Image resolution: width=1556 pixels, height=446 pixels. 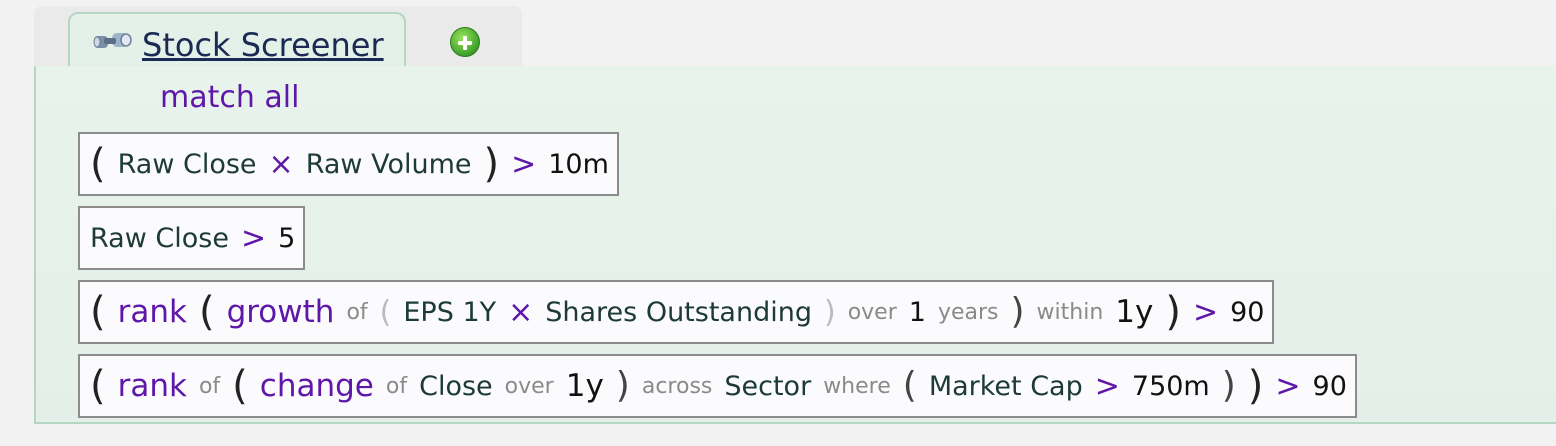 What do you see at coordinates (1006, 386) in the screenshot?
I see `field-market-cap: Market Cap` at bounding box center [1006, 386].